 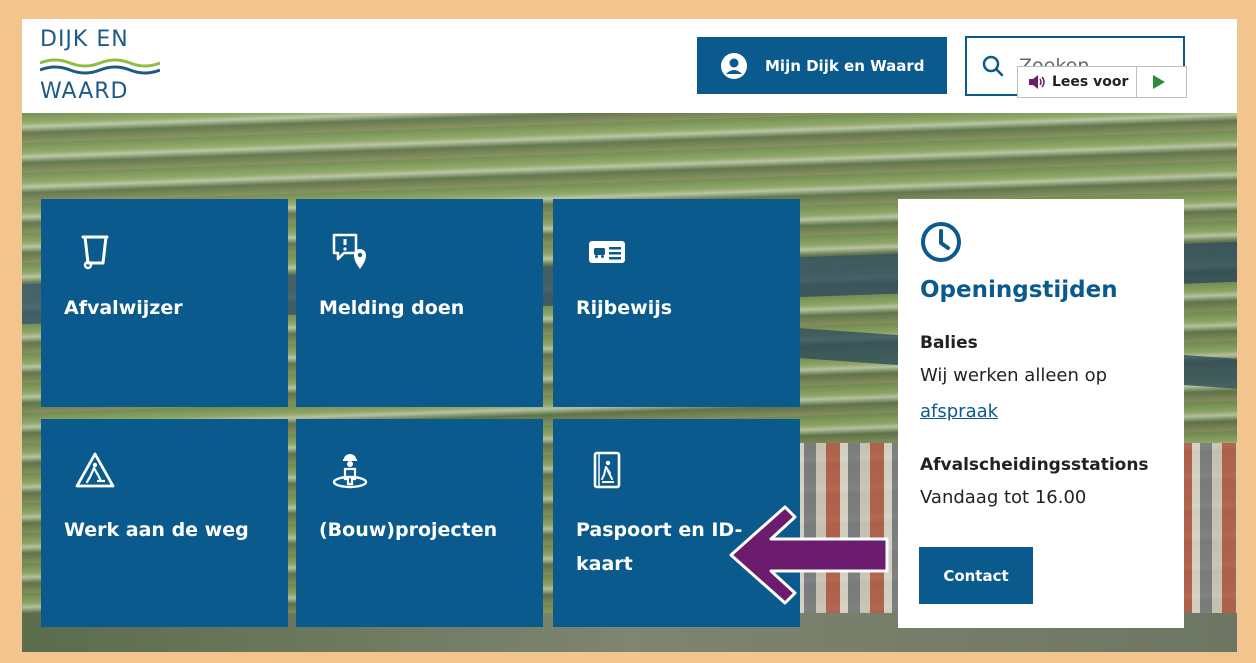 What do you see at coordinates (392, 308) in the screenshot?
I see `tile-melding-doen-label: Melding doen` at bounding box center [392, 308].